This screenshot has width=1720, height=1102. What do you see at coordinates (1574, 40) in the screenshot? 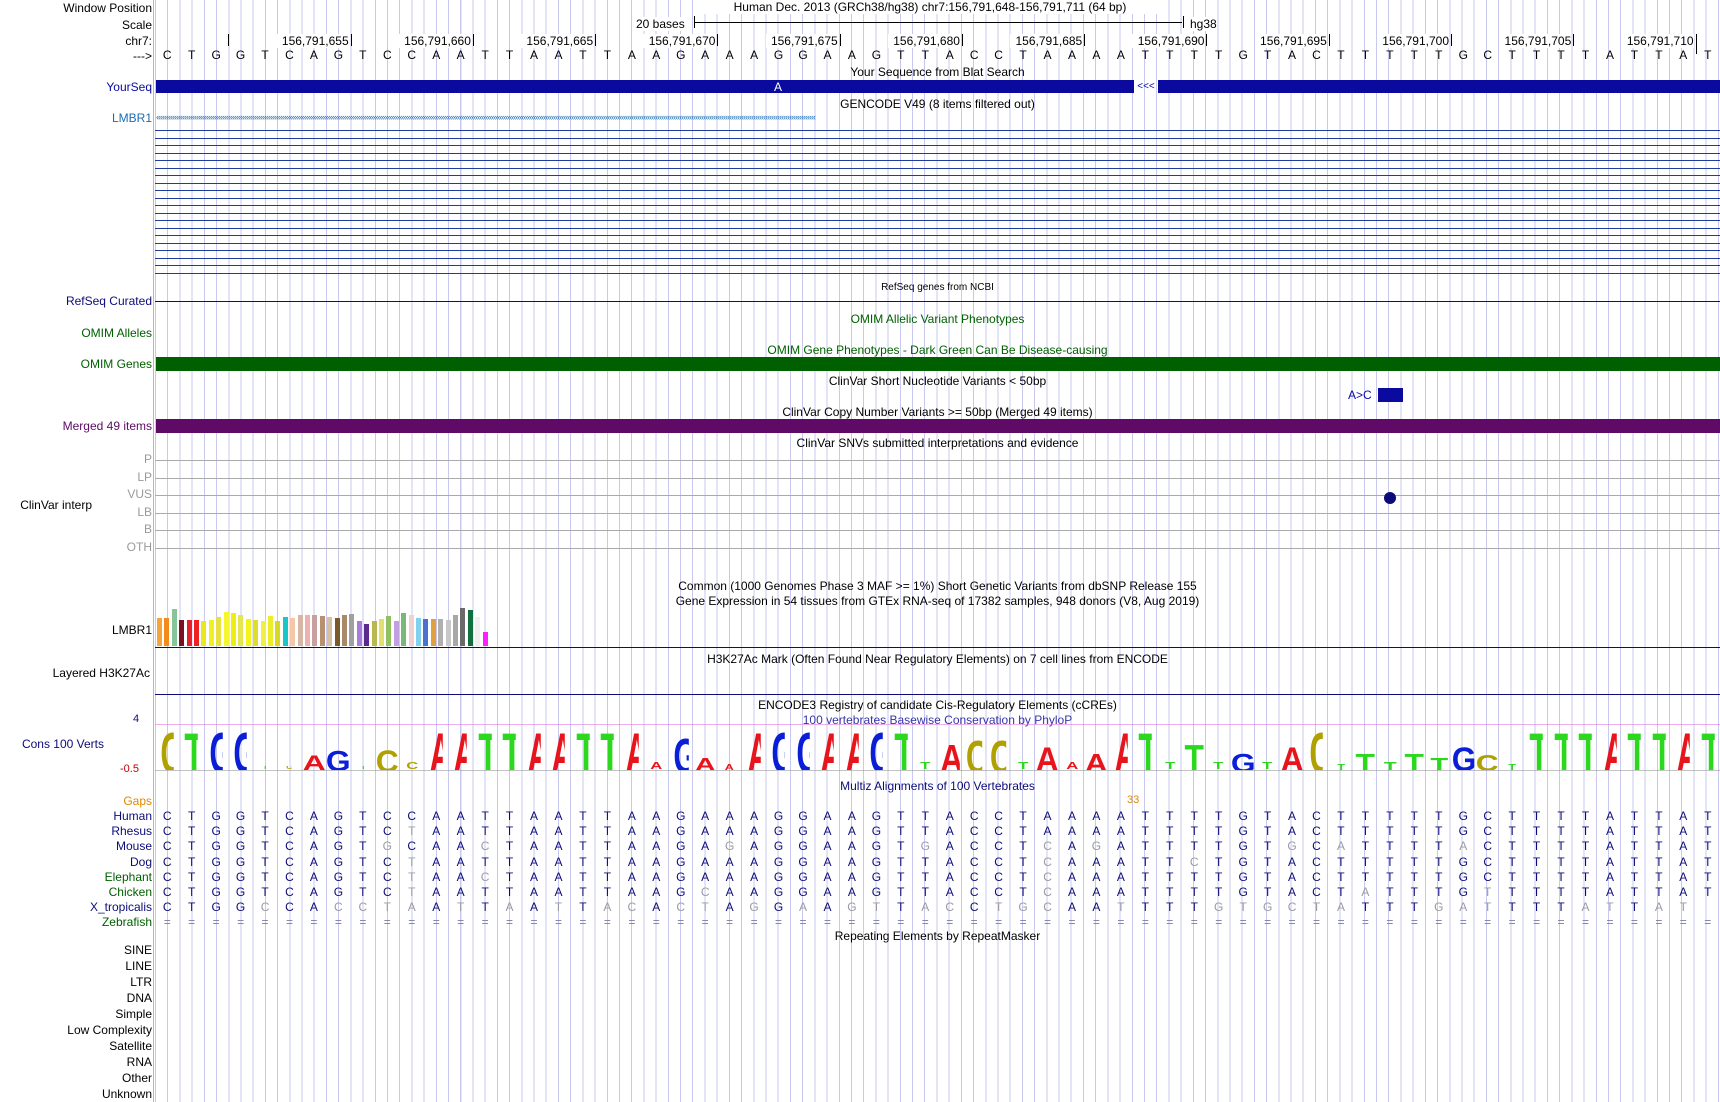
I see `coordinate-tick` at bounding box center [1574, 40].